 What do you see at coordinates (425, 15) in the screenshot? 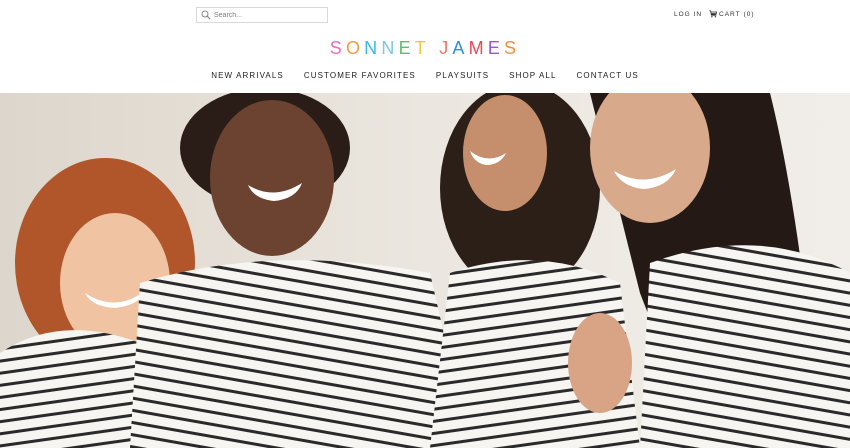
I see `top-bar: LOG IN CART (0)` at bounding box center [425, 15].